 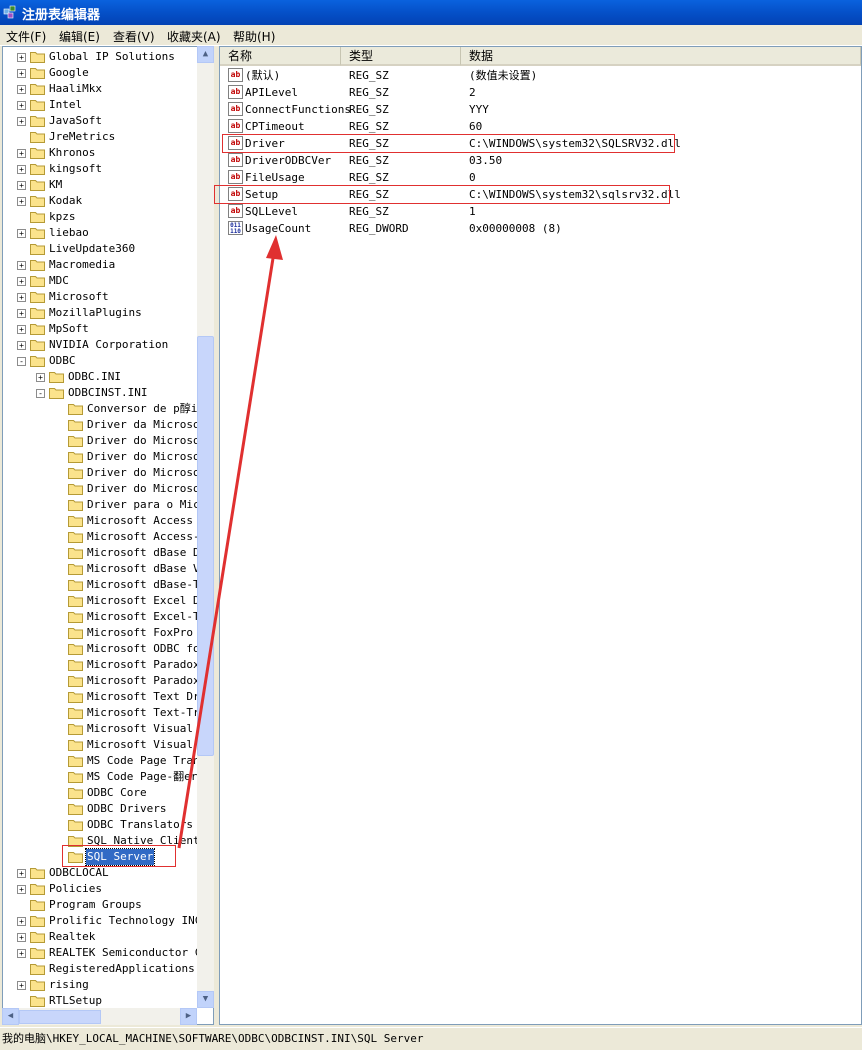 What do you see at coordinates (540, 126) in the screenshot?
I see `value-row: ab CPTimeout REG_SZ 60` at bounding box center [540, 126].